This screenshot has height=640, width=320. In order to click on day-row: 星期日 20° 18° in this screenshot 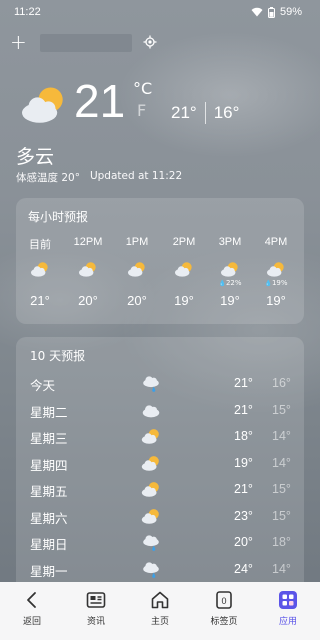, I will do `click(160, 543)`.